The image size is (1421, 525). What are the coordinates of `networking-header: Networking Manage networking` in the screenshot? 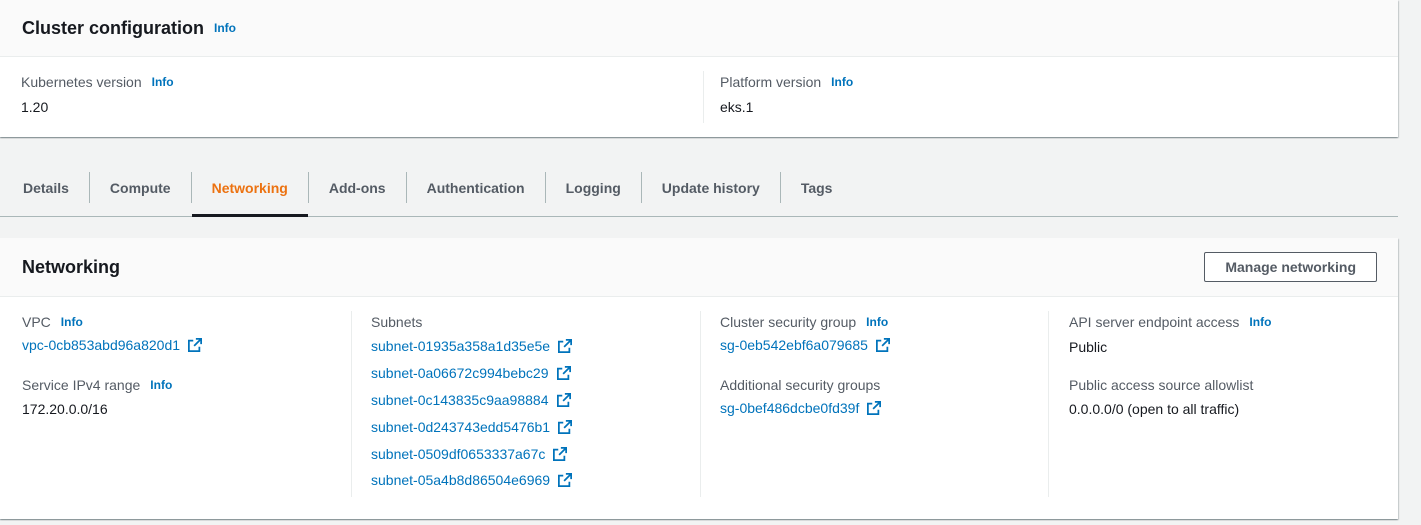 It's located at (699, 267).